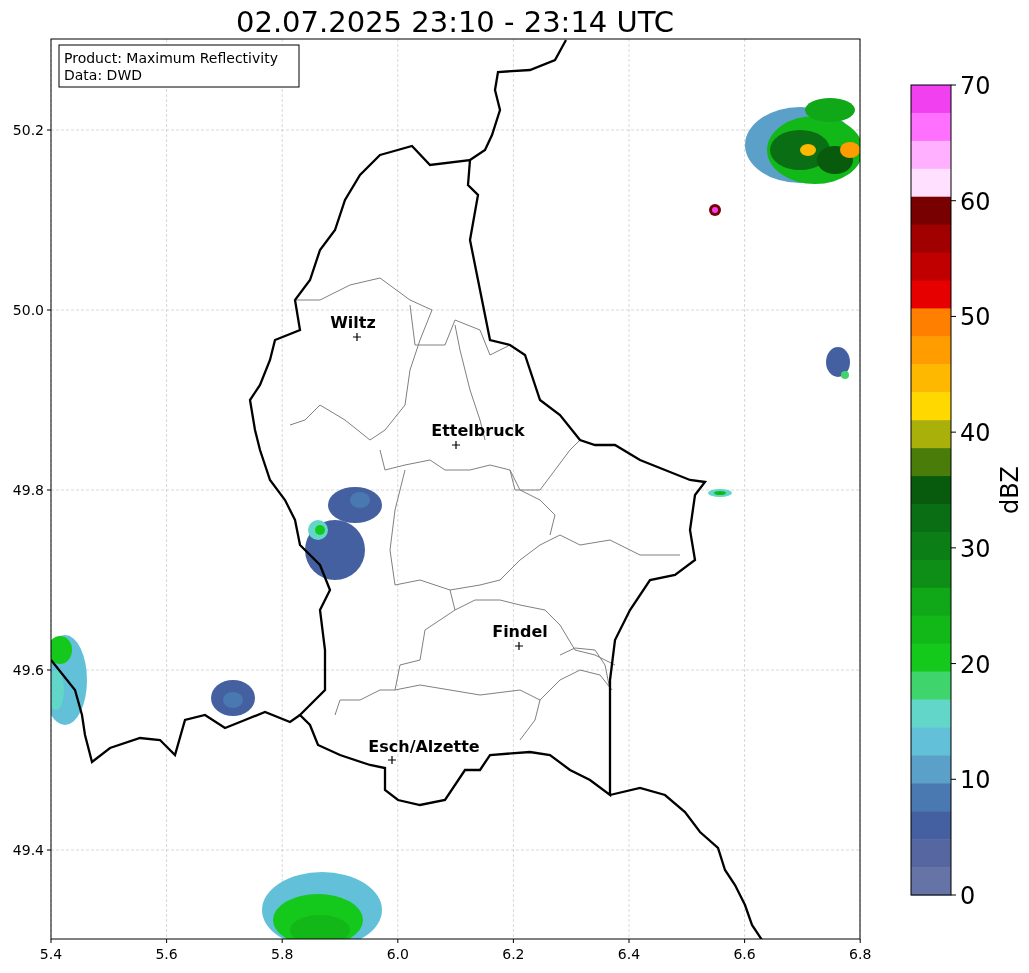  Describe the element at coordinates (629, 954) in the screenshot. I see `axis-tick-label: 6.4` at that location.